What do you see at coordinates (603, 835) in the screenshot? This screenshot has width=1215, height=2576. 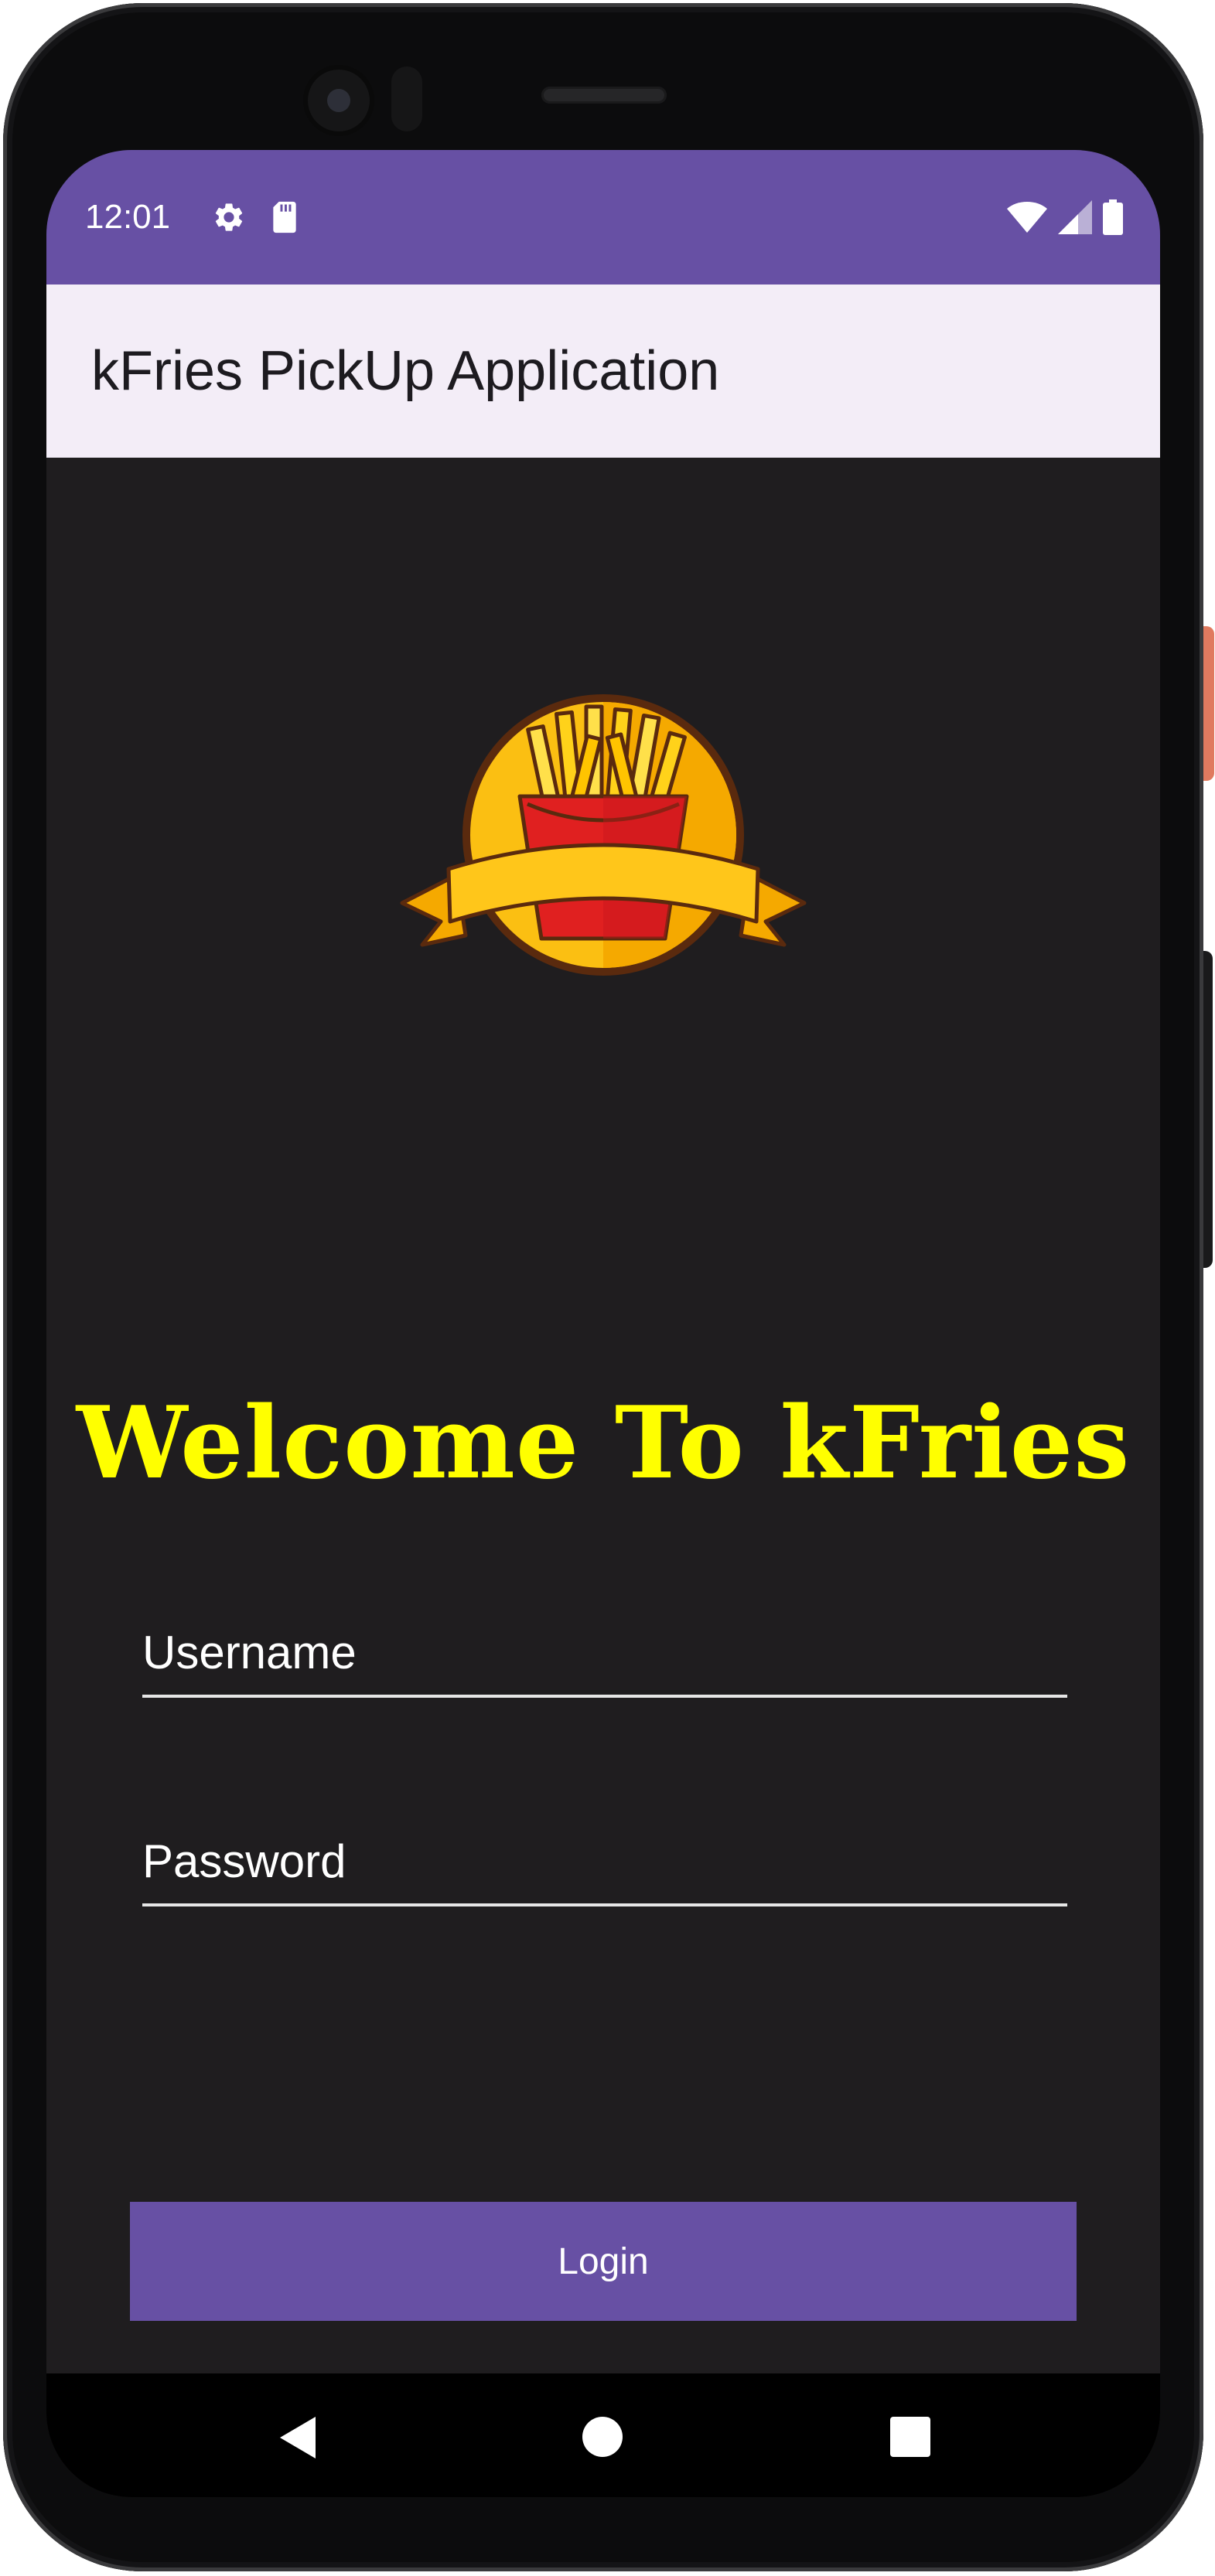 I see `fries-logo-icon` at bounding box center [603, 835].